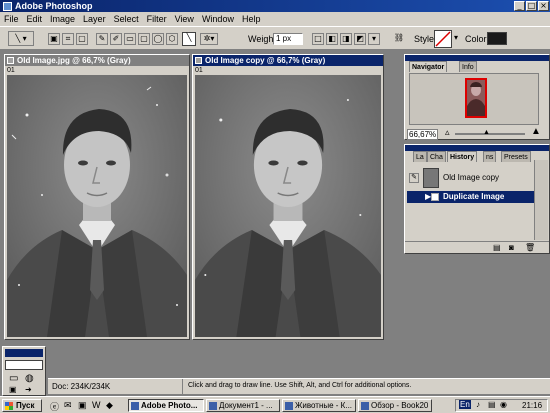 The image size is (550, 413). Describe the element at coordinates (486, 132) in the screenshot. I see `zoom-slider-thumb: ▲` at that location.